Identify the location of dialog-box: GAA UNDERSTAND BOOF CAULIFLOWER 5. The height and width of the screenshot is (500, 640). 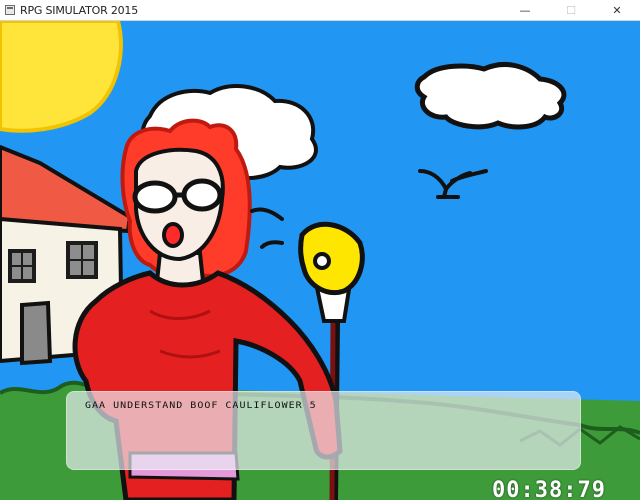
(323, 430).